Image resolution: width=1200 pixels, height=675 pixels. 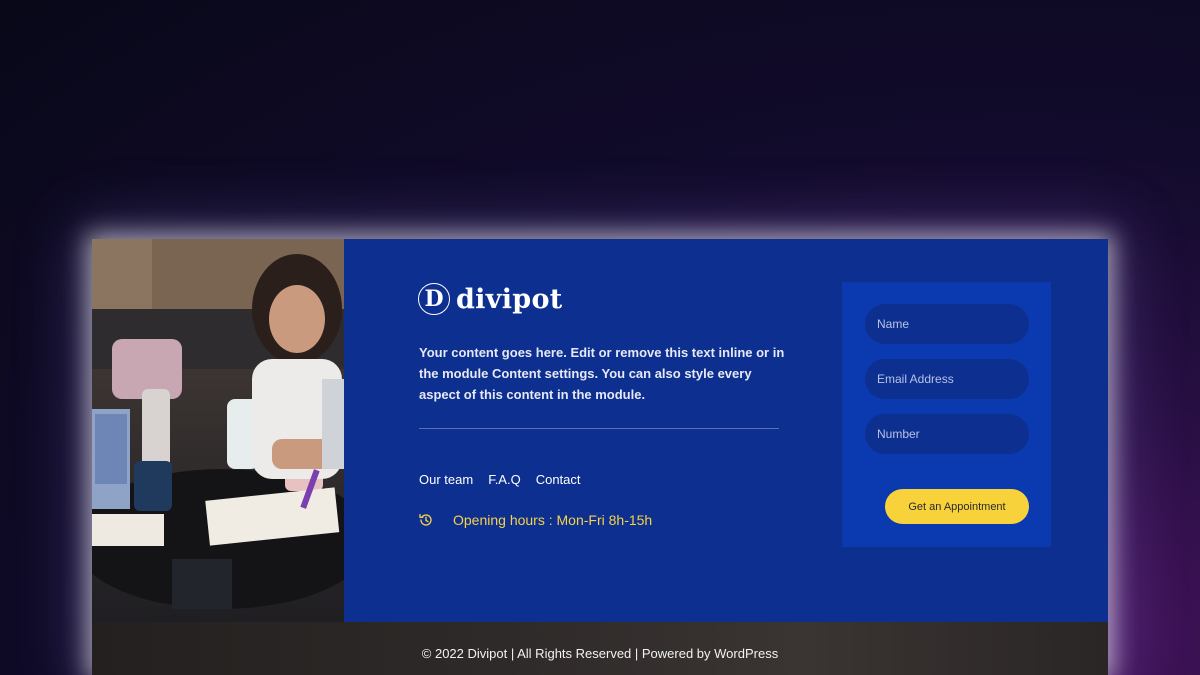 I want to click on clock-history-icon, so click(x=425, y=520).